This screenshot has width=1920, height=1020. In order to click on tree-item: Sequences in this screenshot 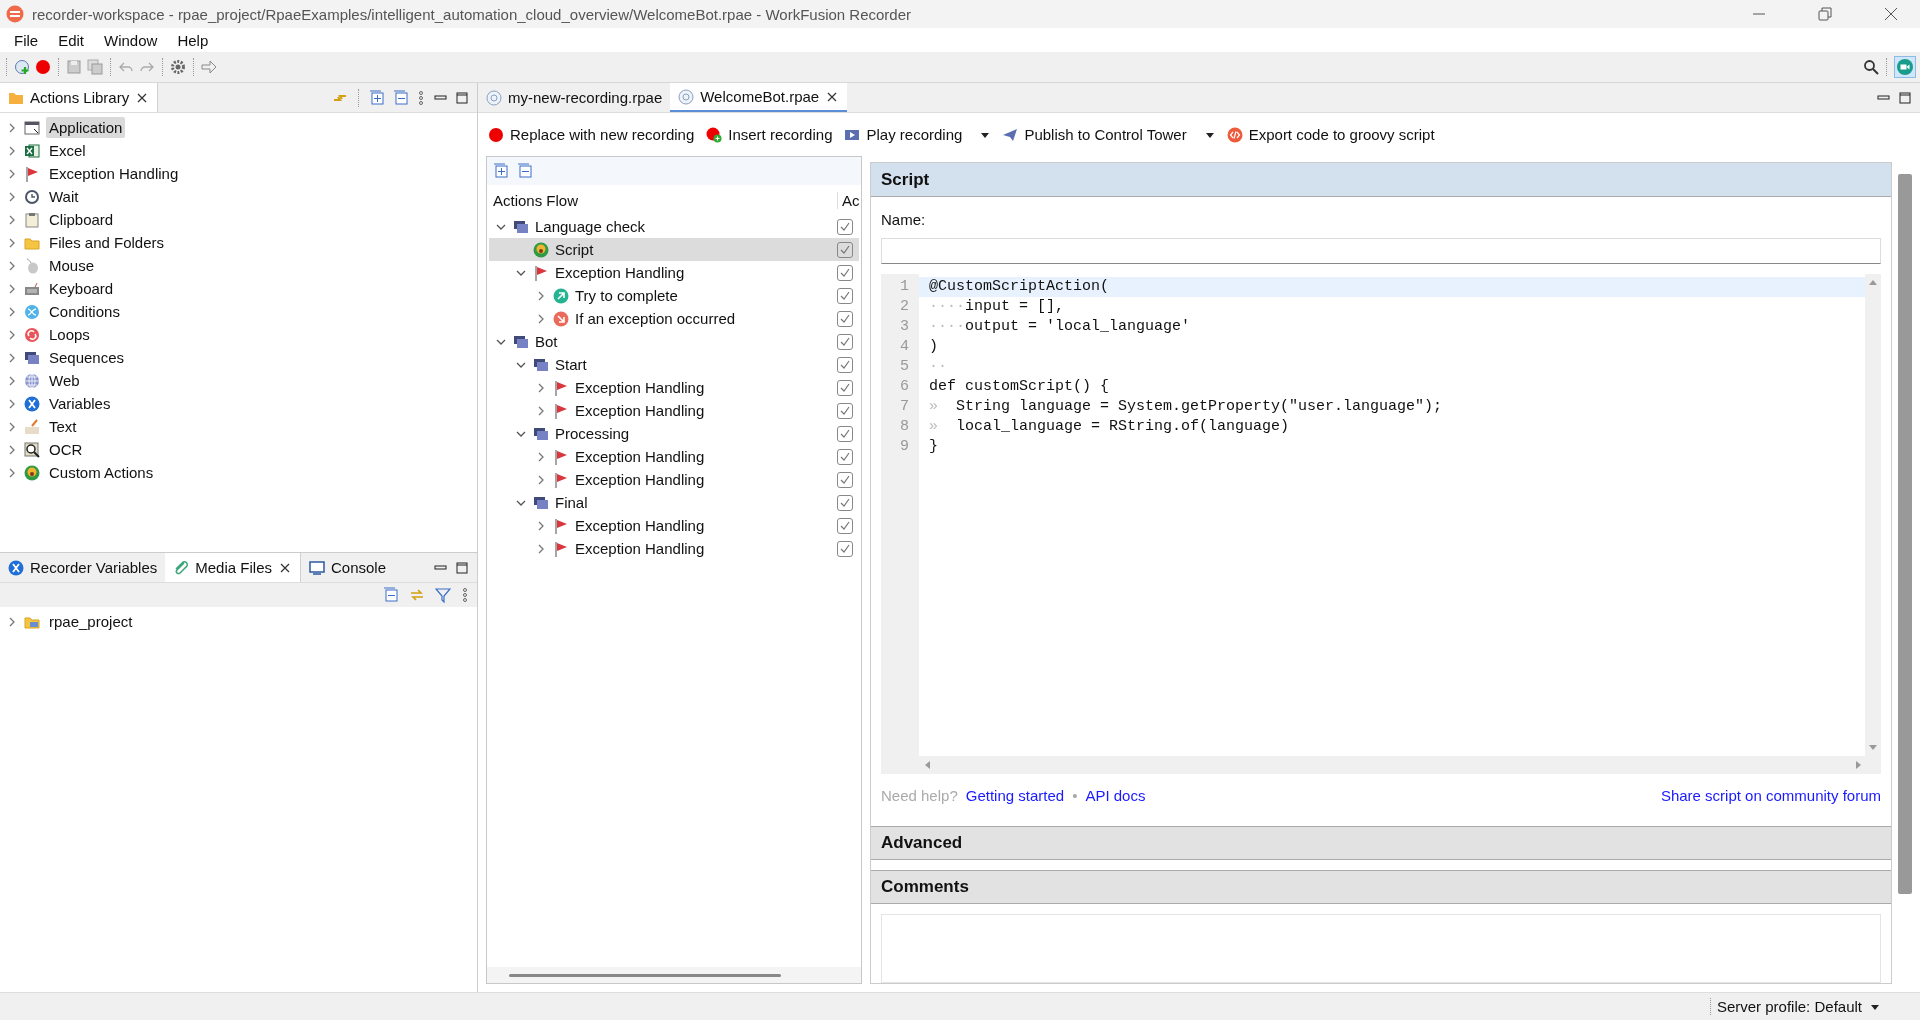, I will do `click(87, 357)`.